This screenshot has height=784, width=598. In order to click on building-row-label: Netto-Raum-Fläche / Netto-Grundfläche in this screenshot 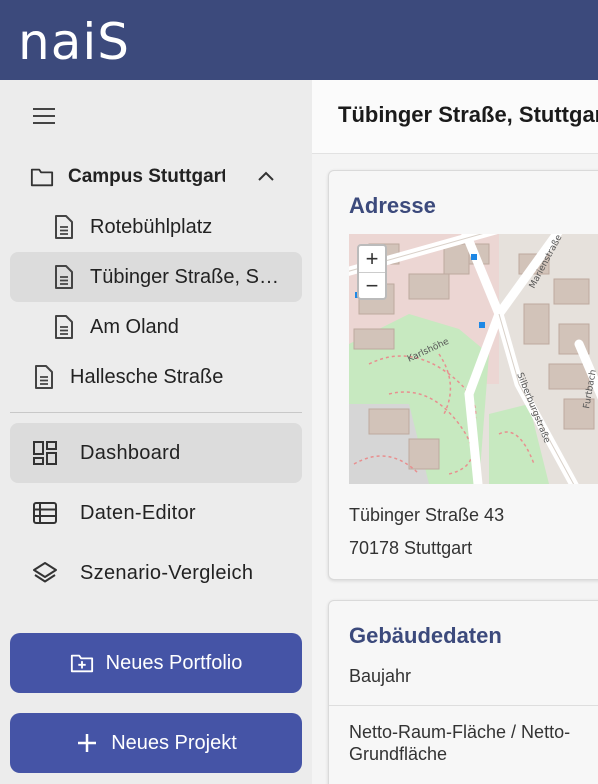, I will do `click(460, 743)`.